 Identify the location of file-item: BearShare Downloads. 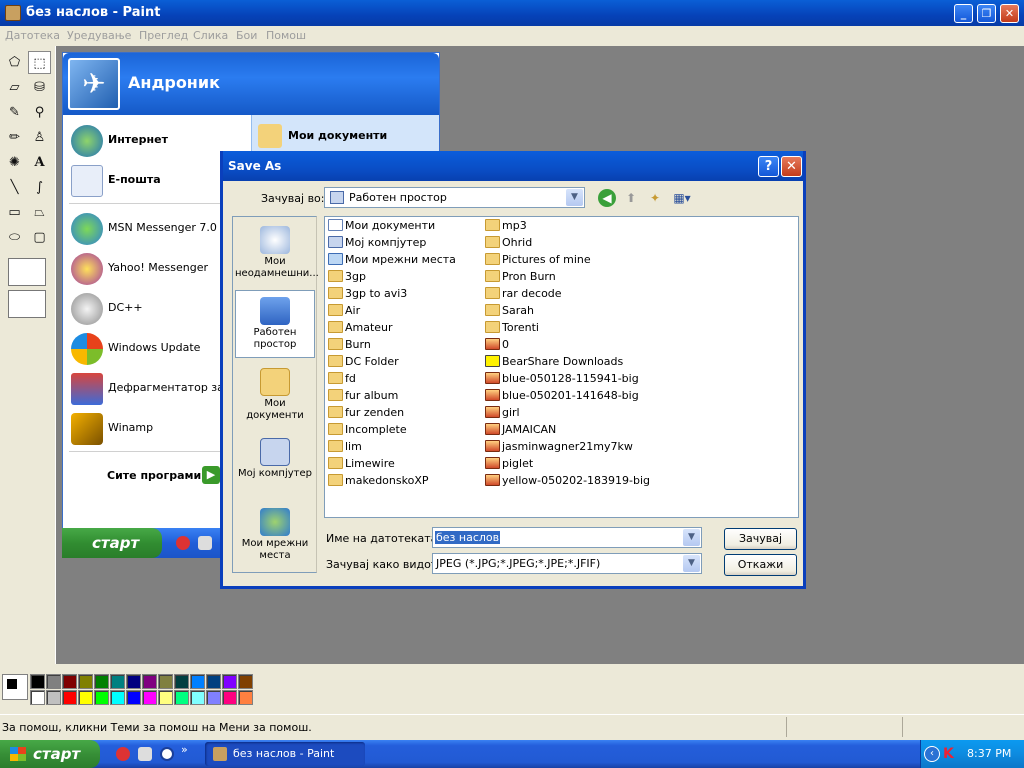
(567, 363).